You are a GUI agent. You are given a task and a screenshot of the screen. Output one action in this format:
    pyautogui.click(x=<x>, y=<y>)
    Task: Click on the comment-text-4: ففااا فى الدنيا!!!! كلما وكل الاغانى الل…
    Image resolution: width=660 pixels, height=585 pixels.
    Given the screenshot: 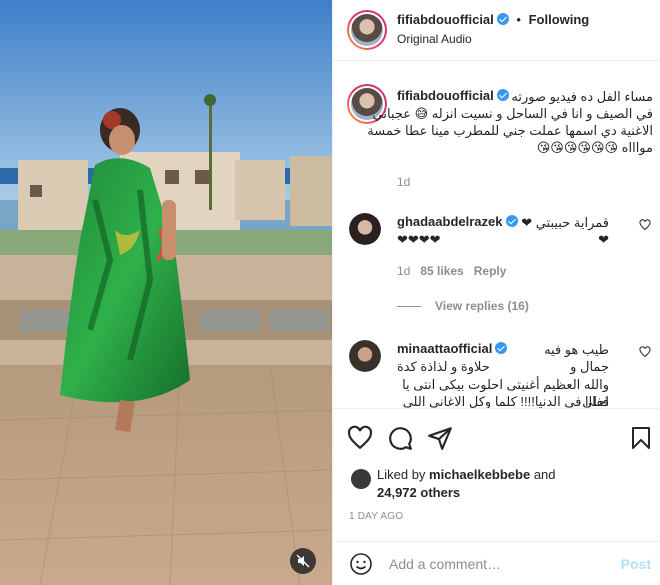 What is the action you would take?
    pyautogui.click(x=505, y=401)
    